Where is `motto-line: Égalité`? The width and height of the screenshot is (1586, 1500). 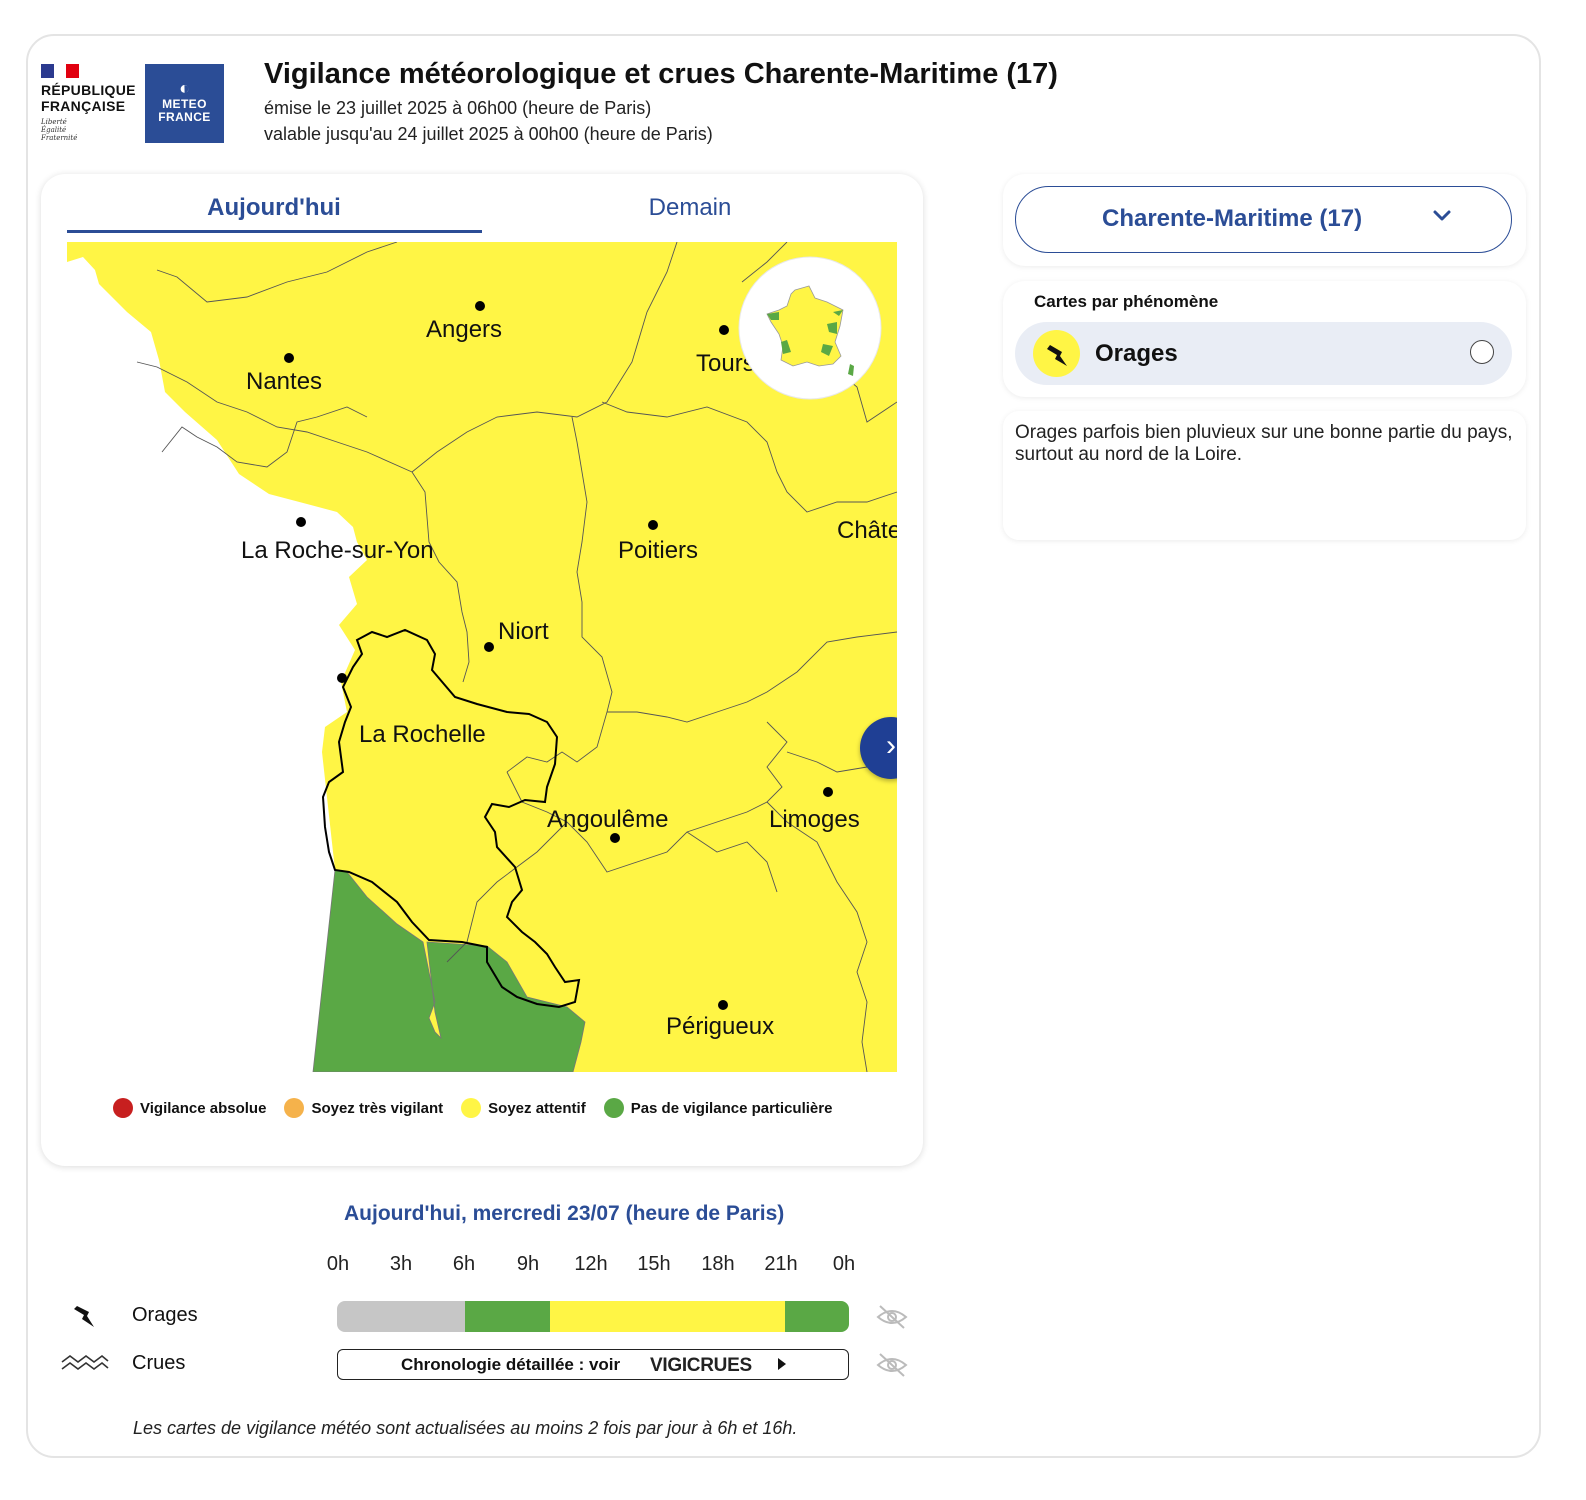 motto-line: Égalité is located at coordinates (54, 130).